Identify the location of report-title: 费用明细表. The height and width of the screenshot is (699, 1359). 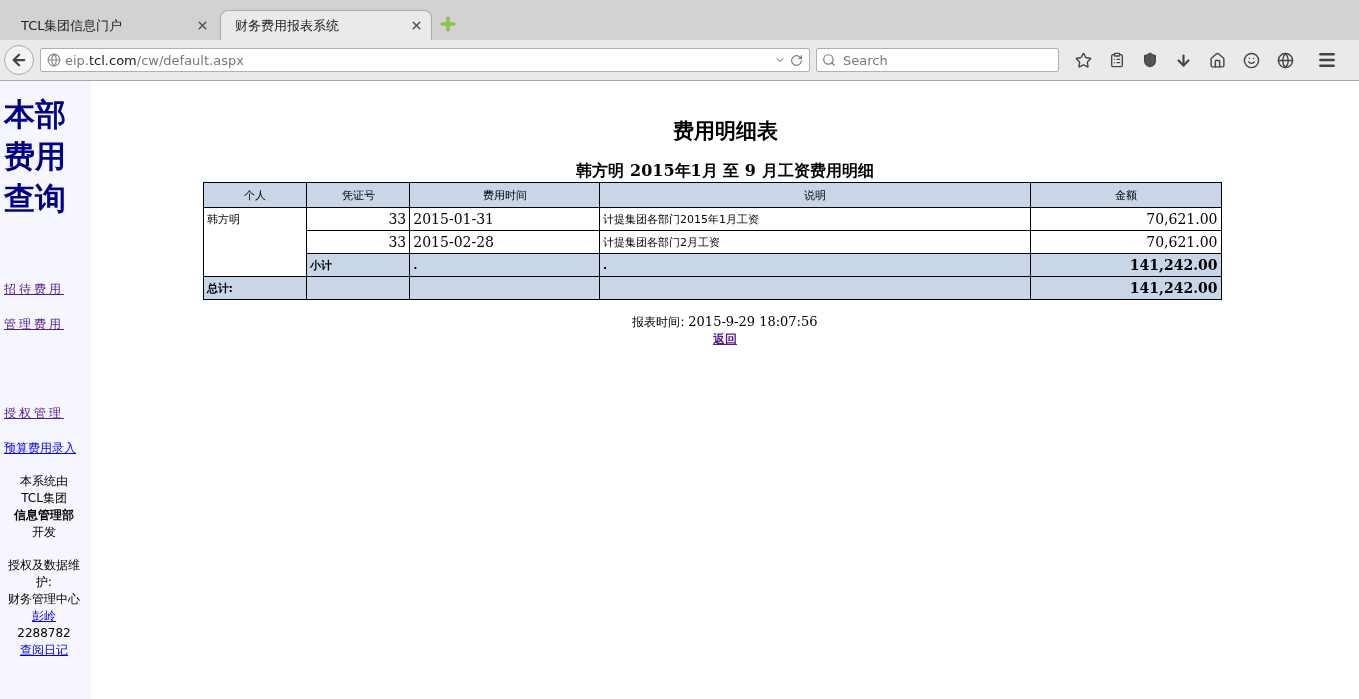
(725, 131).